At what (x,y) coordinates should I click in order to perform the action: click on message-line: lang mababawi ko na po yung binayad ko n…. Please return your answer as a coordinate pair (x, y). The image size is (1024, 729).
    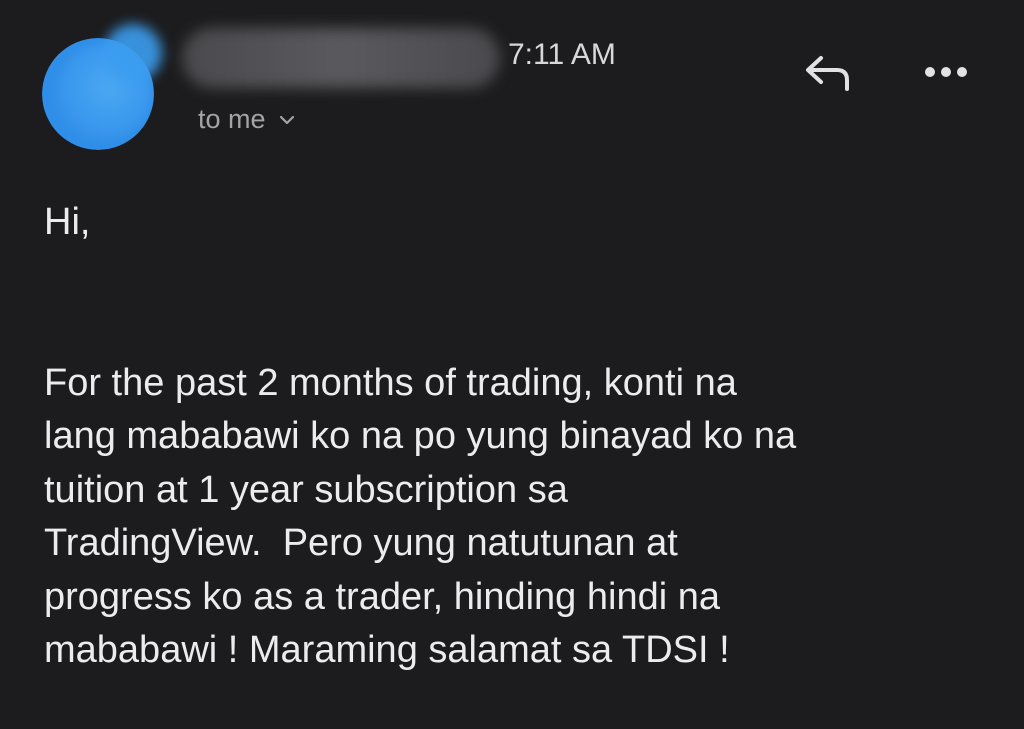
    Looking at the image, I should click on (420, 436).